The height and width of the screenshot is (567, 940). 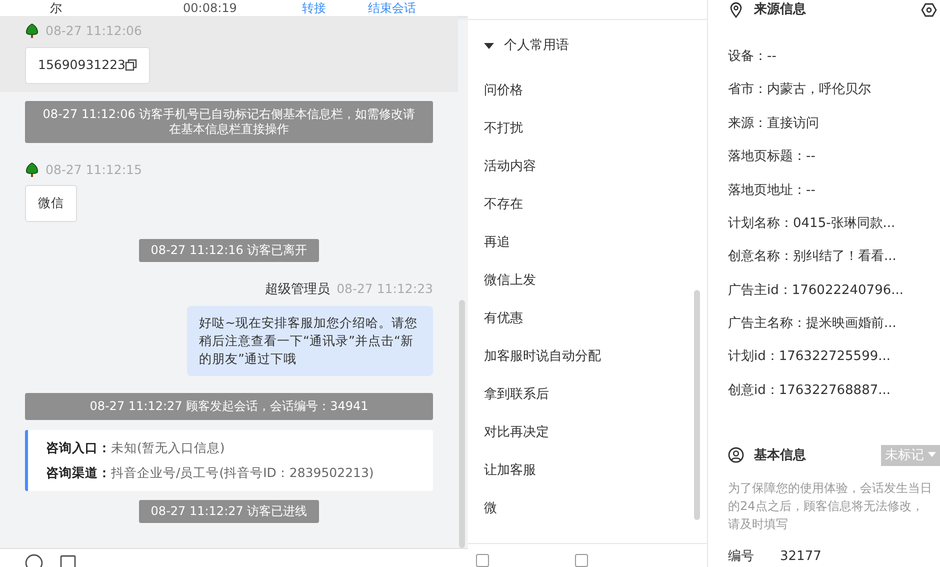 What do you see at coordinates (536, 46) in the screenshot?
I see `phrase-group-title: 个人常用语` at bounding box center [536, 46].